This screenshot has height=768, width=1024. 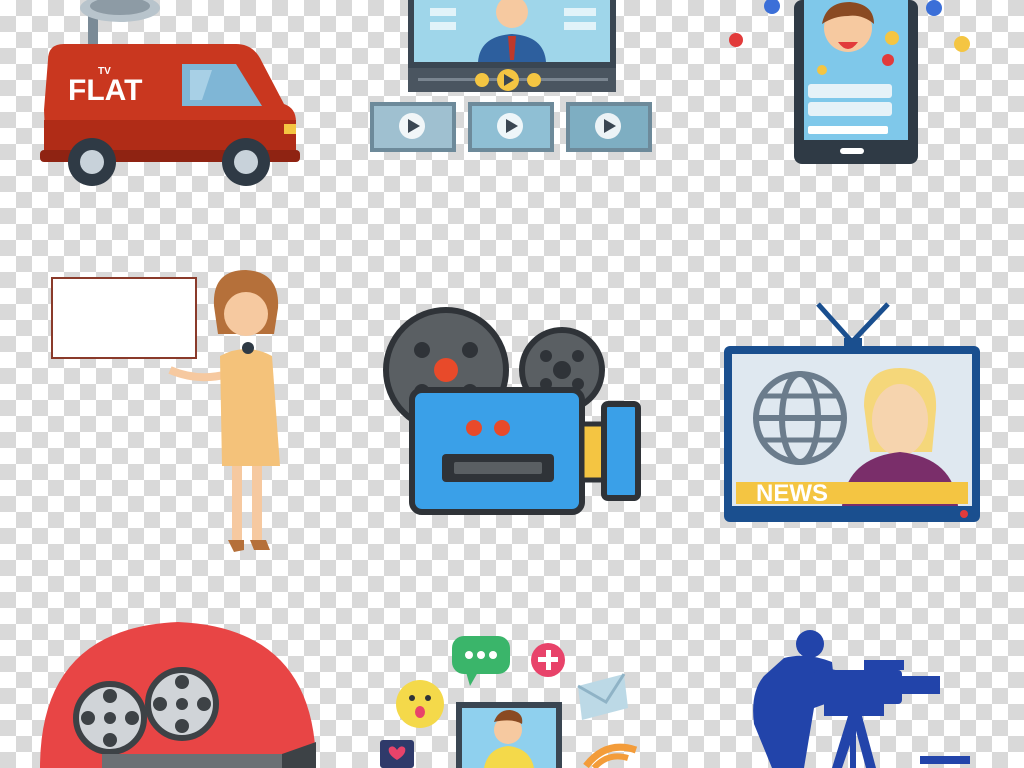 What do you see at coordinates (420, 704) in the screenshot?
I see `emoji-icon` at bounding box center [420, 704].